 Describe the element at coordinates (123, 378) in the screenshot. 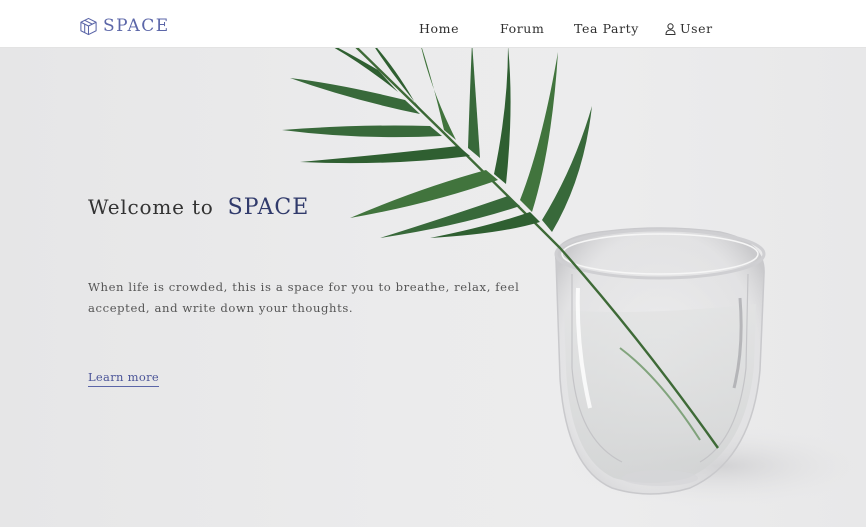

I see `learn-more-link: Learn more` at that location.